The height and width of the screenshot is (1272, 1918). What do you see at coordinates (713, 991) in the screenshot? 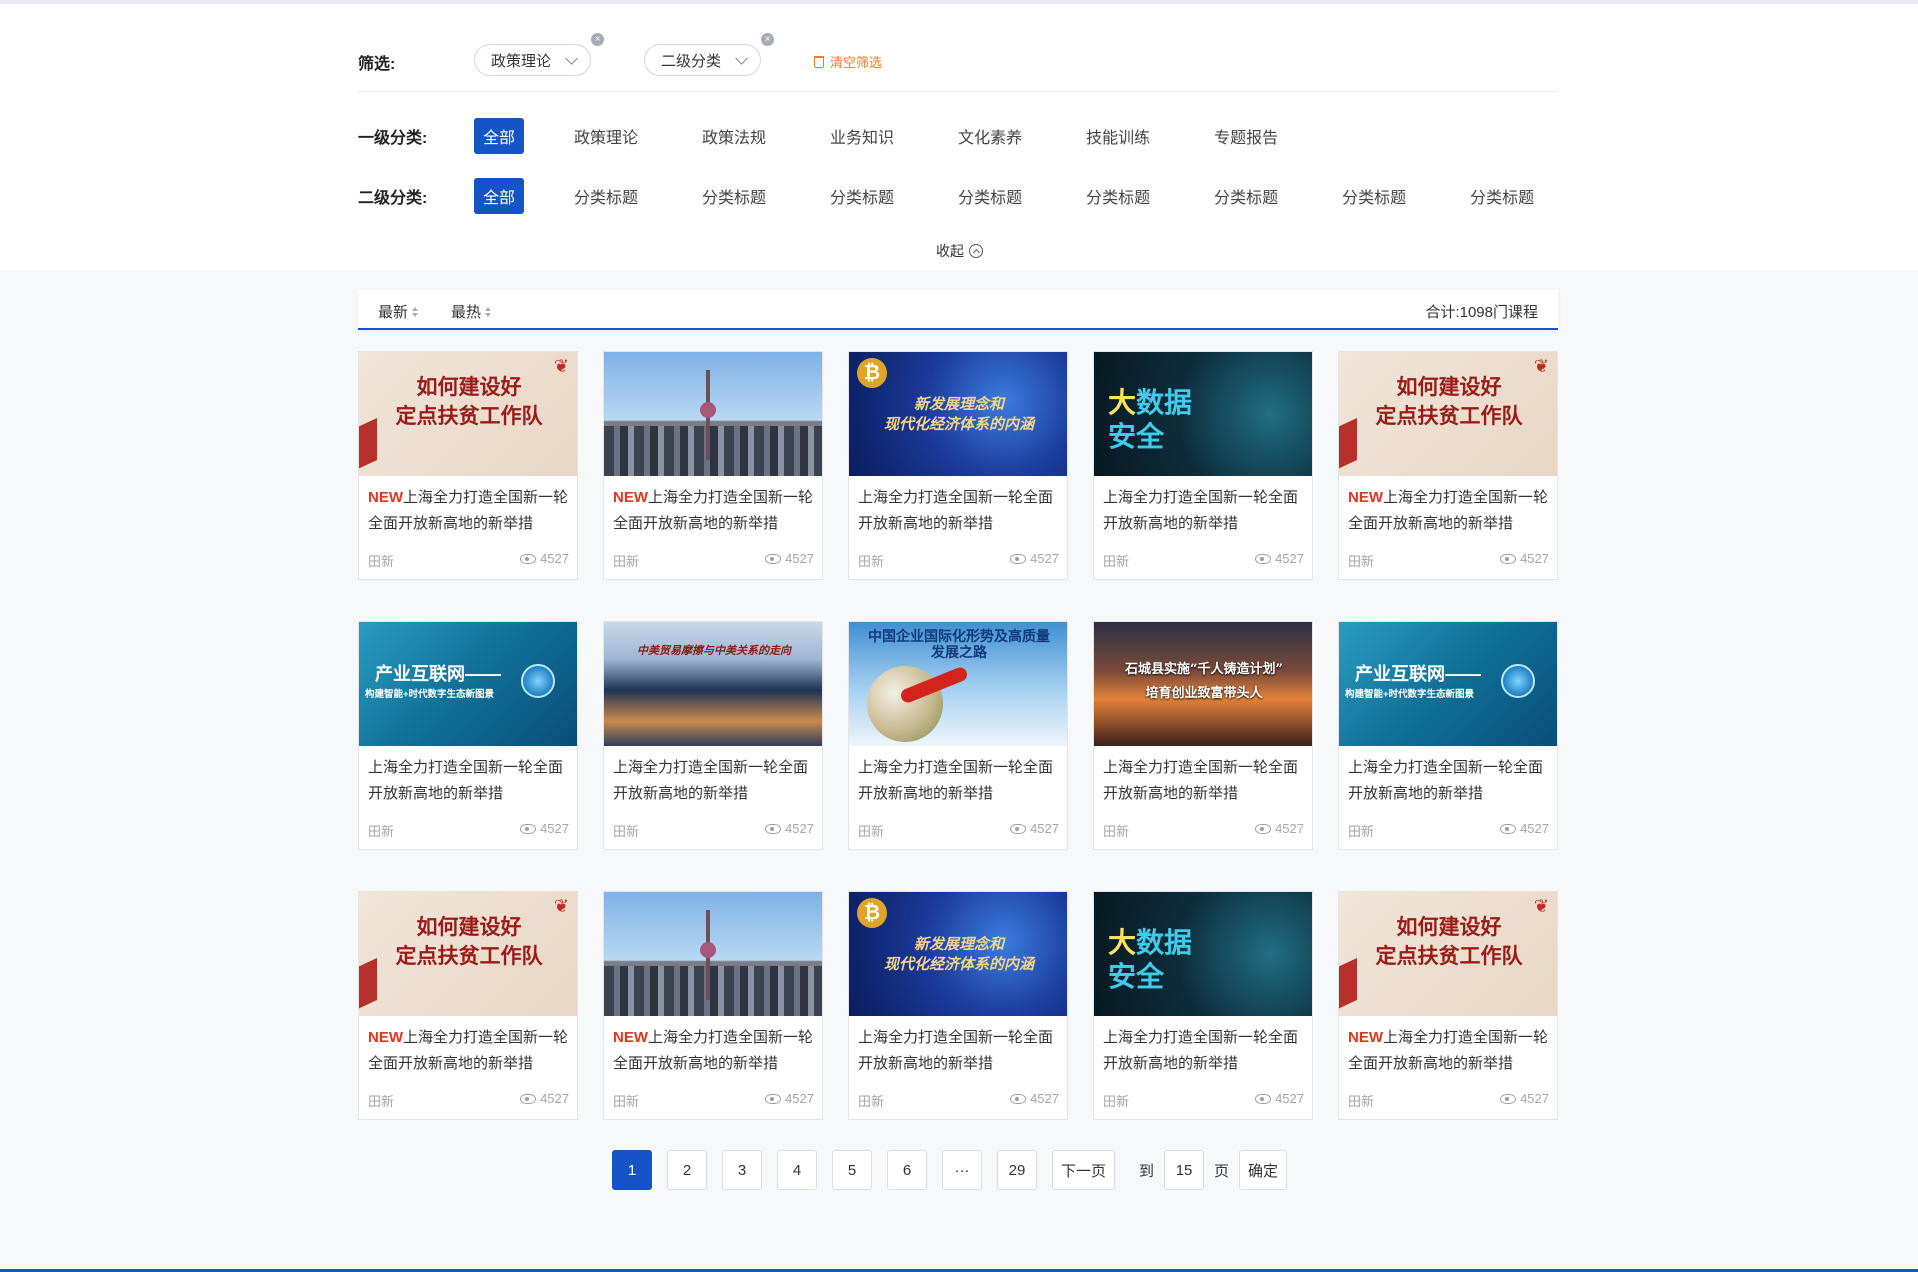
I see `skyline-graphic` at bounding box center [713, 991].